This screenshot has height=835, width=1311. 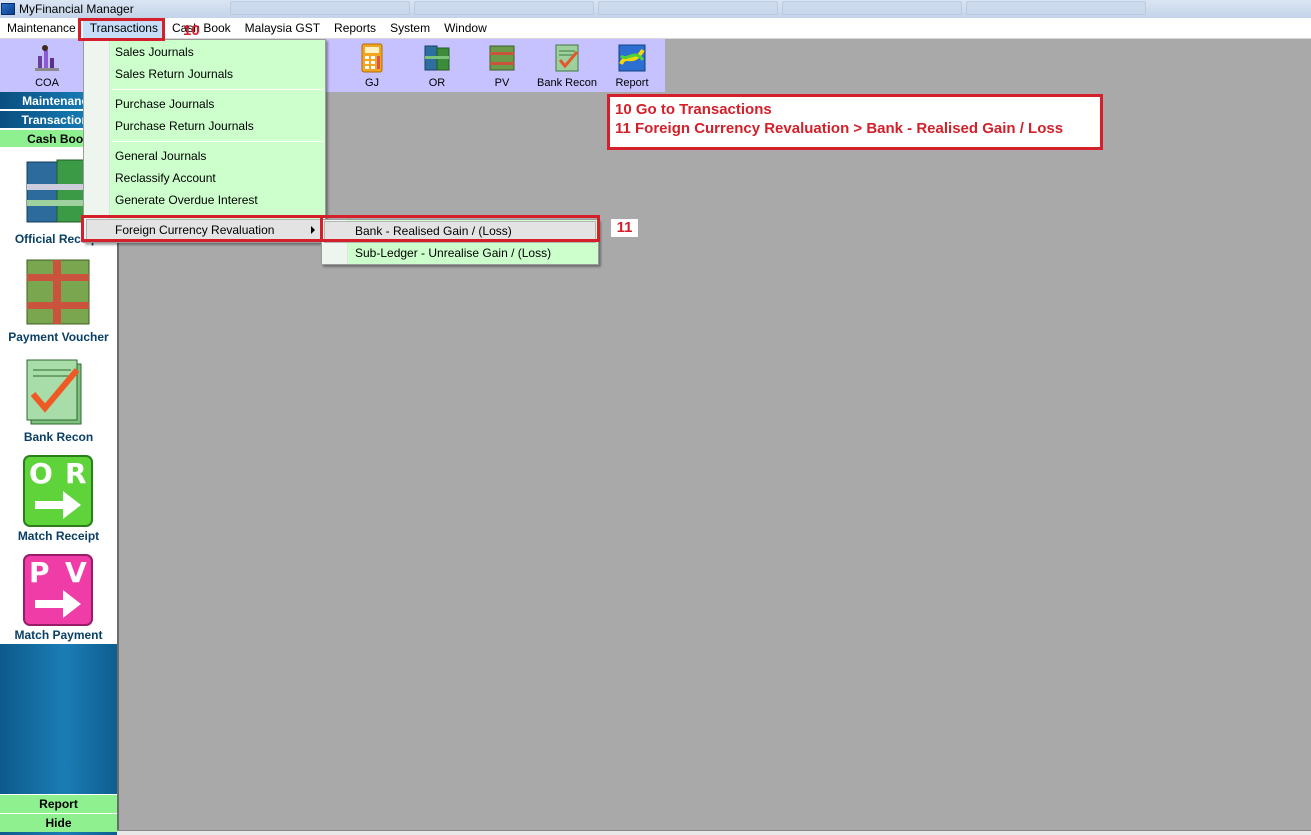 What do you see at coordinates (58, 590) in the screenshot?
I see `pv-arrow-icon: P V` at bounding box center [58, 590].